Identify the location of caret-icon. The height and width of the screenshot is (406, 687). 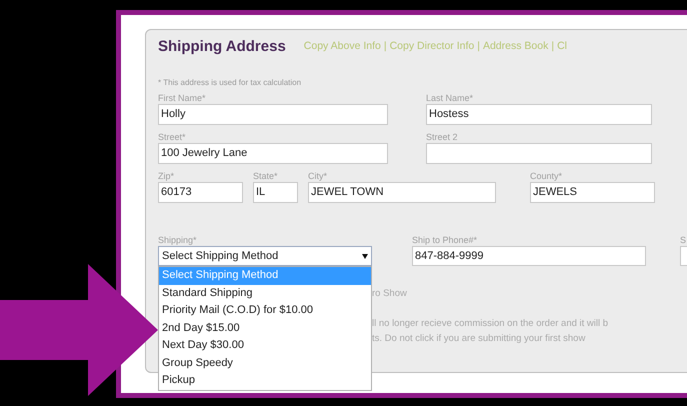
(365, 256).